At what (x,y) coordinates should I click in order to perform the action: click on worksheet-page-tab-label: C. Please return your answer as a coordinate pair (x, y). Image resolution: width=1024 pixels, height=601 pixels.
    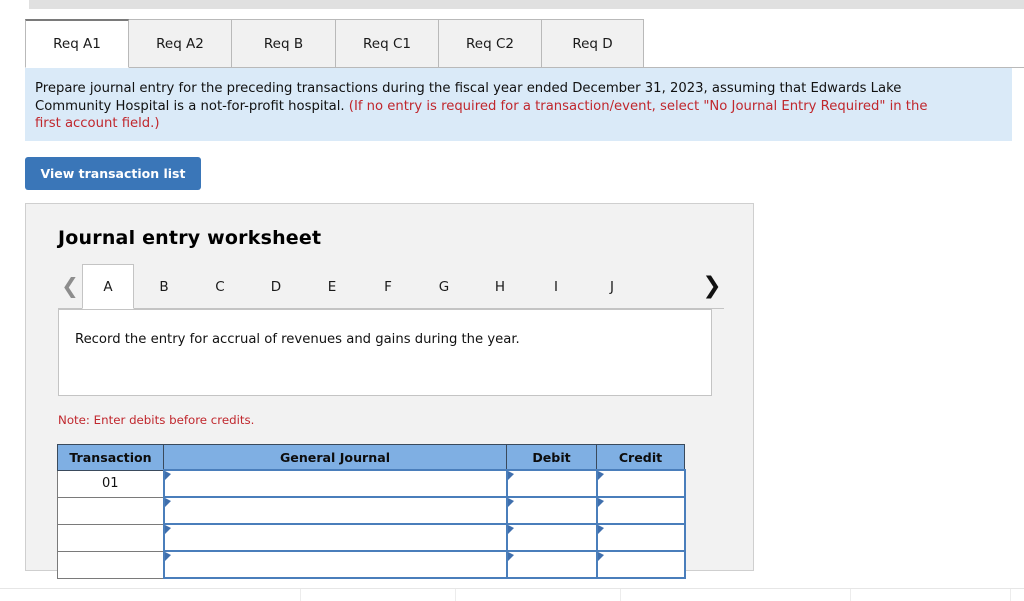
    Looking at the image, I should click on (220, 286).